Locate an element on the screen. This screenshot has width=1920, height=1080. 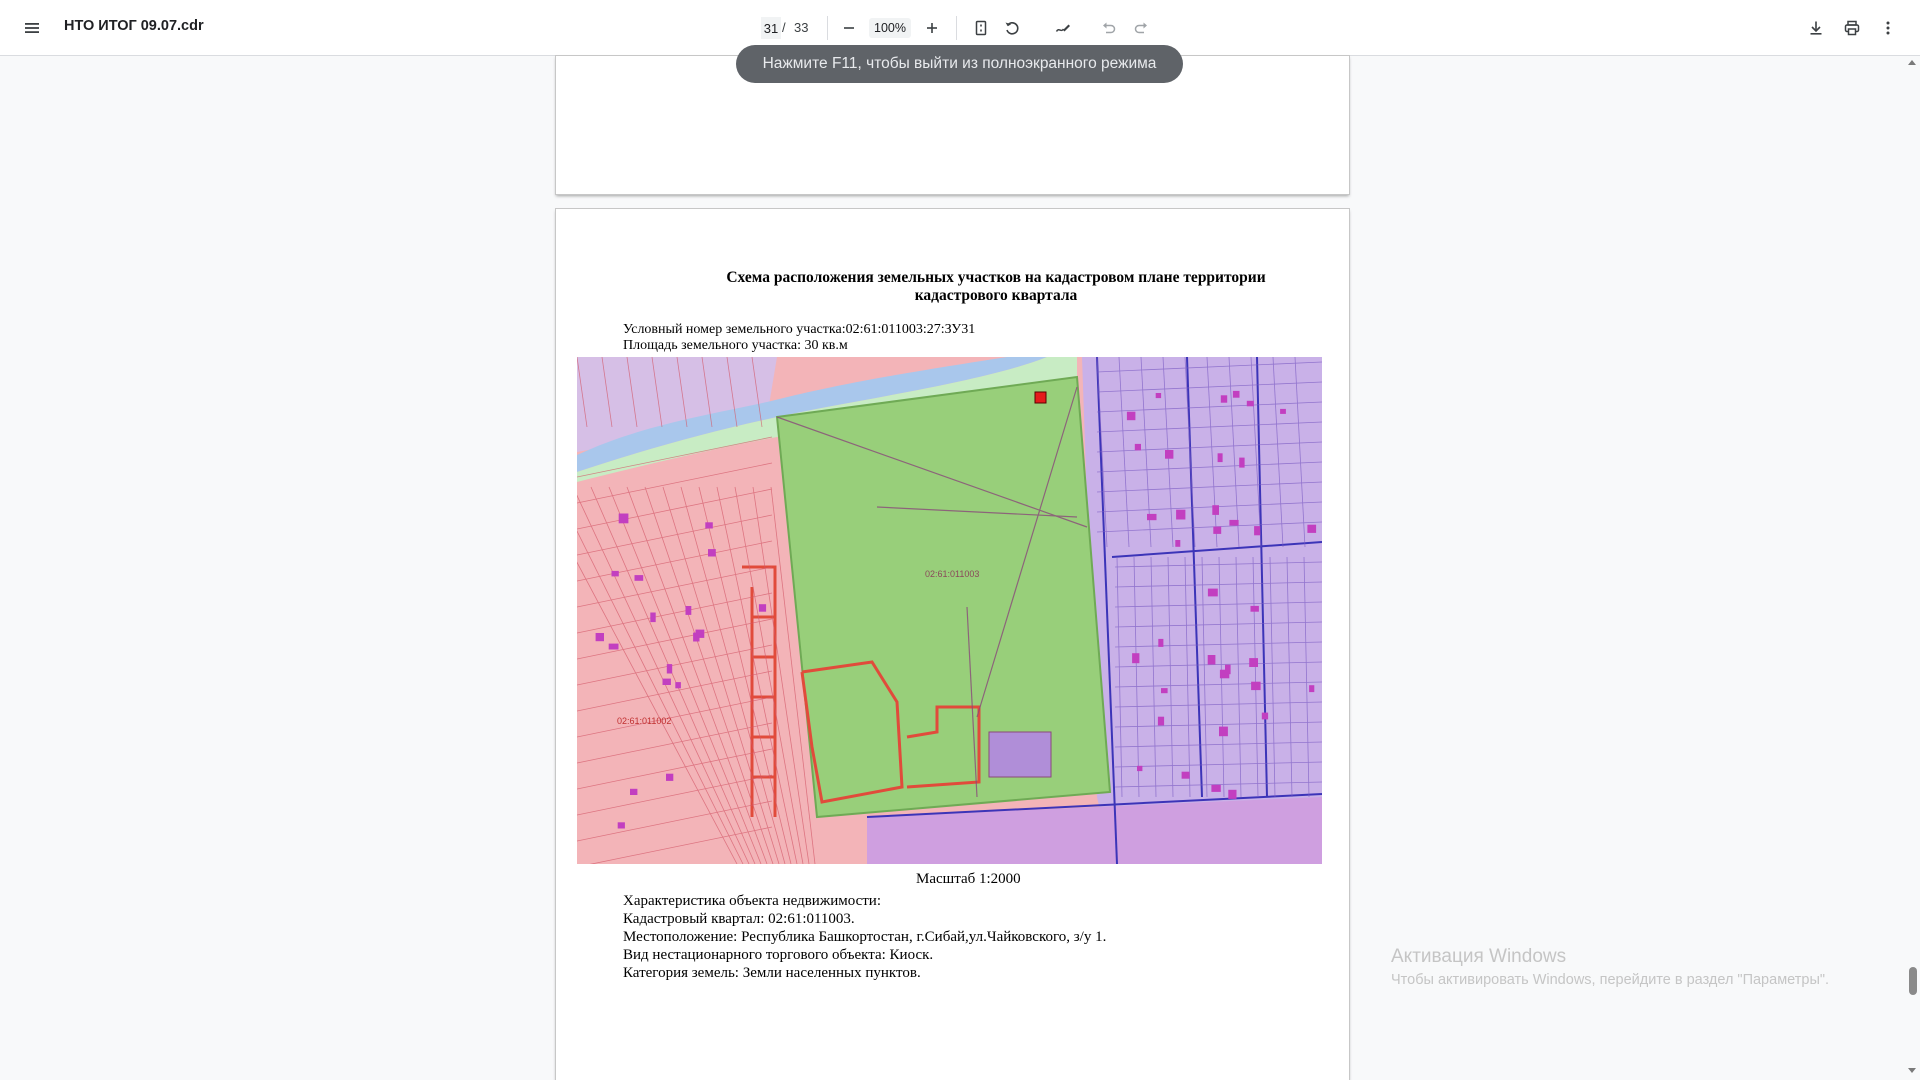
map-label-left: 02:61:011002 is located at coordinates (644, 721).